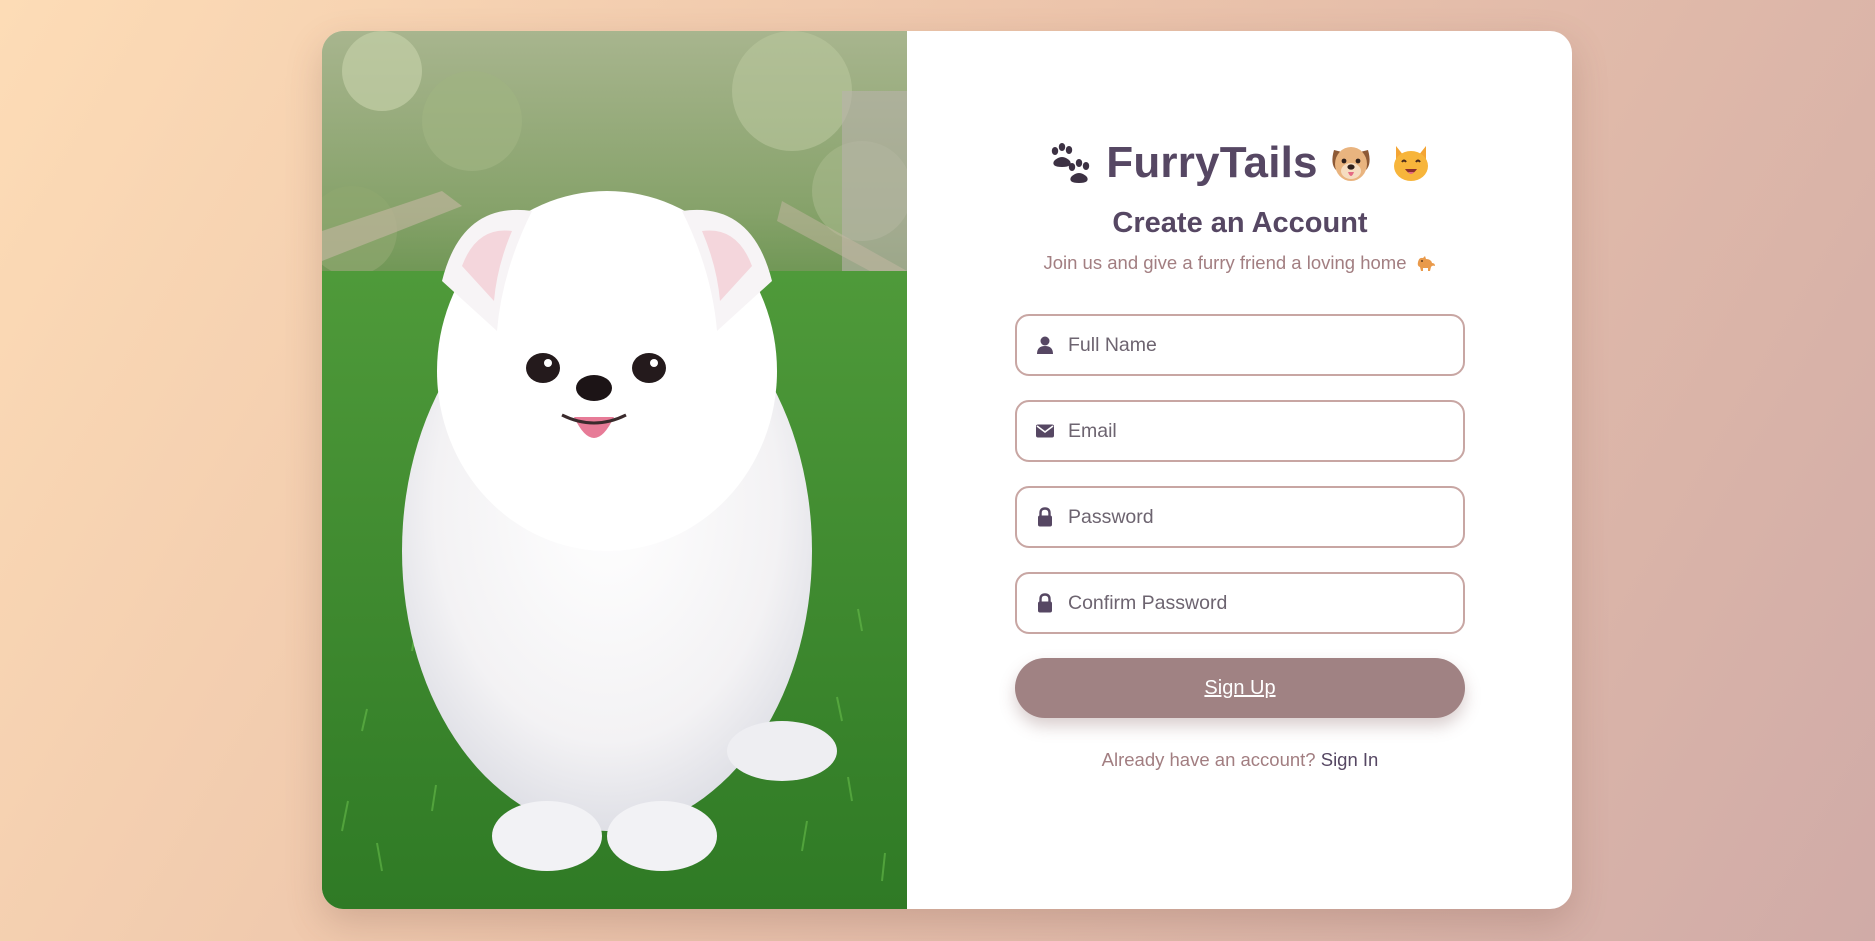 This screenshot has width=1875, height=941. What do you see at coordinates (1350, 759) in the screenshot?
I see `sign-in-link: Sign In` at bounding box center [1350, 759].